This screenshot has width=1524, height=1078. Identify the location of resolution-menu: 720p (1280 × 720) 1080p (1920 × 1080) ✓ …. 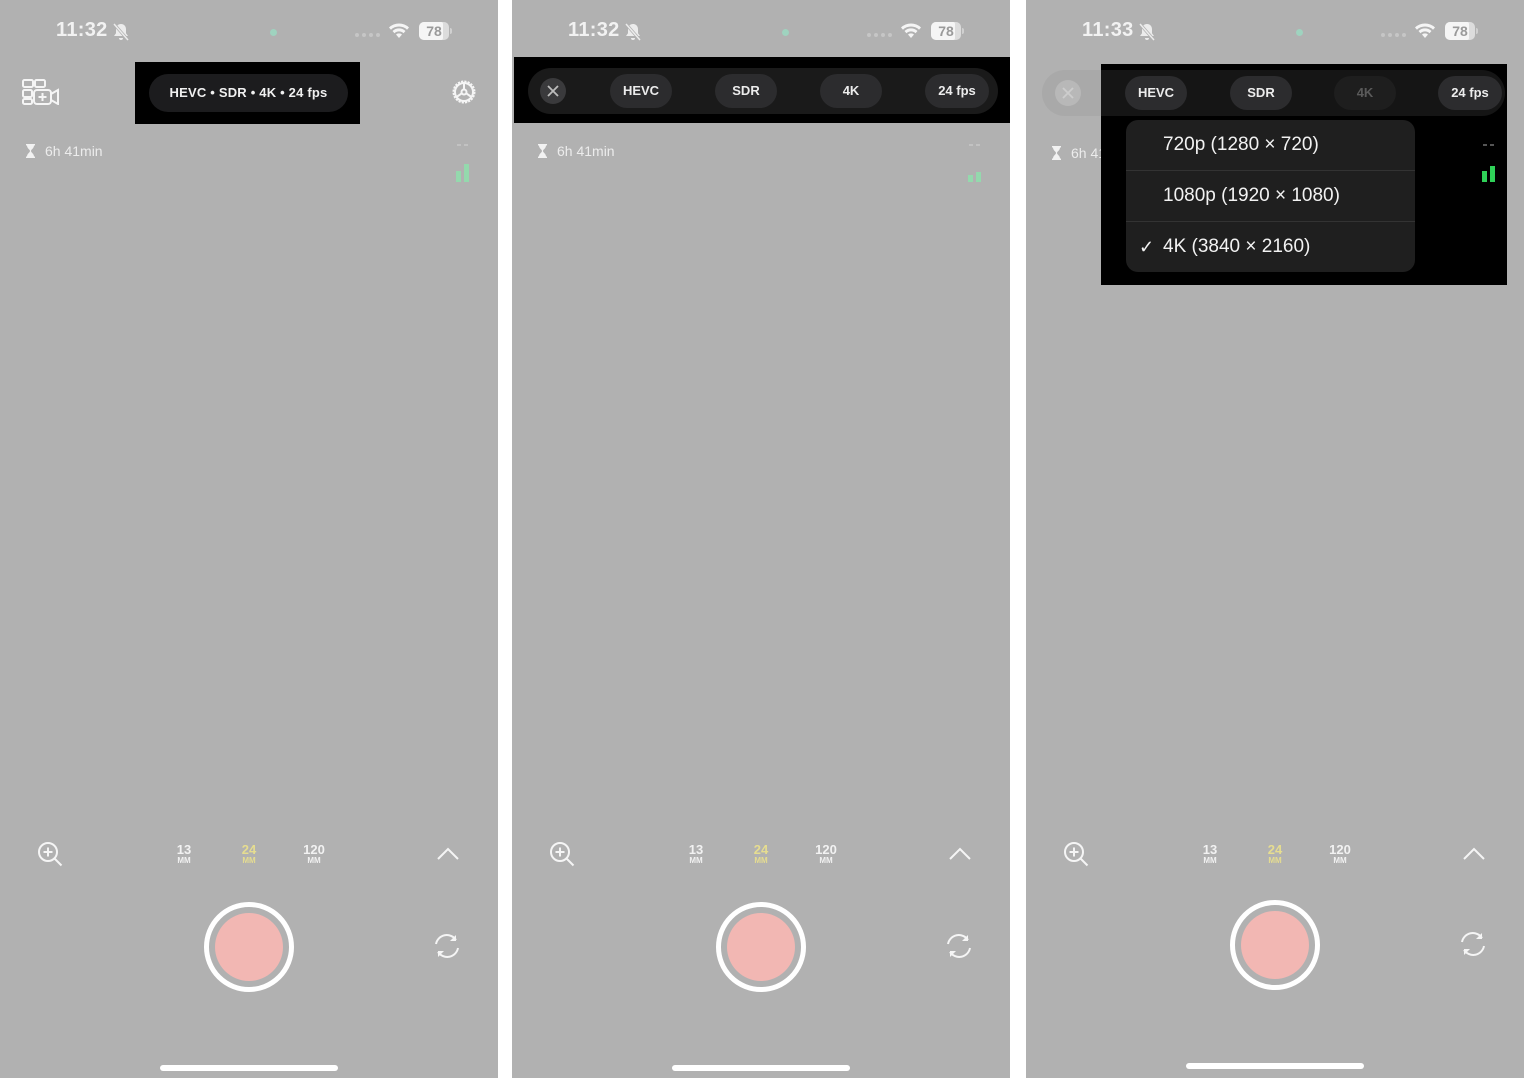
(1270, 196).